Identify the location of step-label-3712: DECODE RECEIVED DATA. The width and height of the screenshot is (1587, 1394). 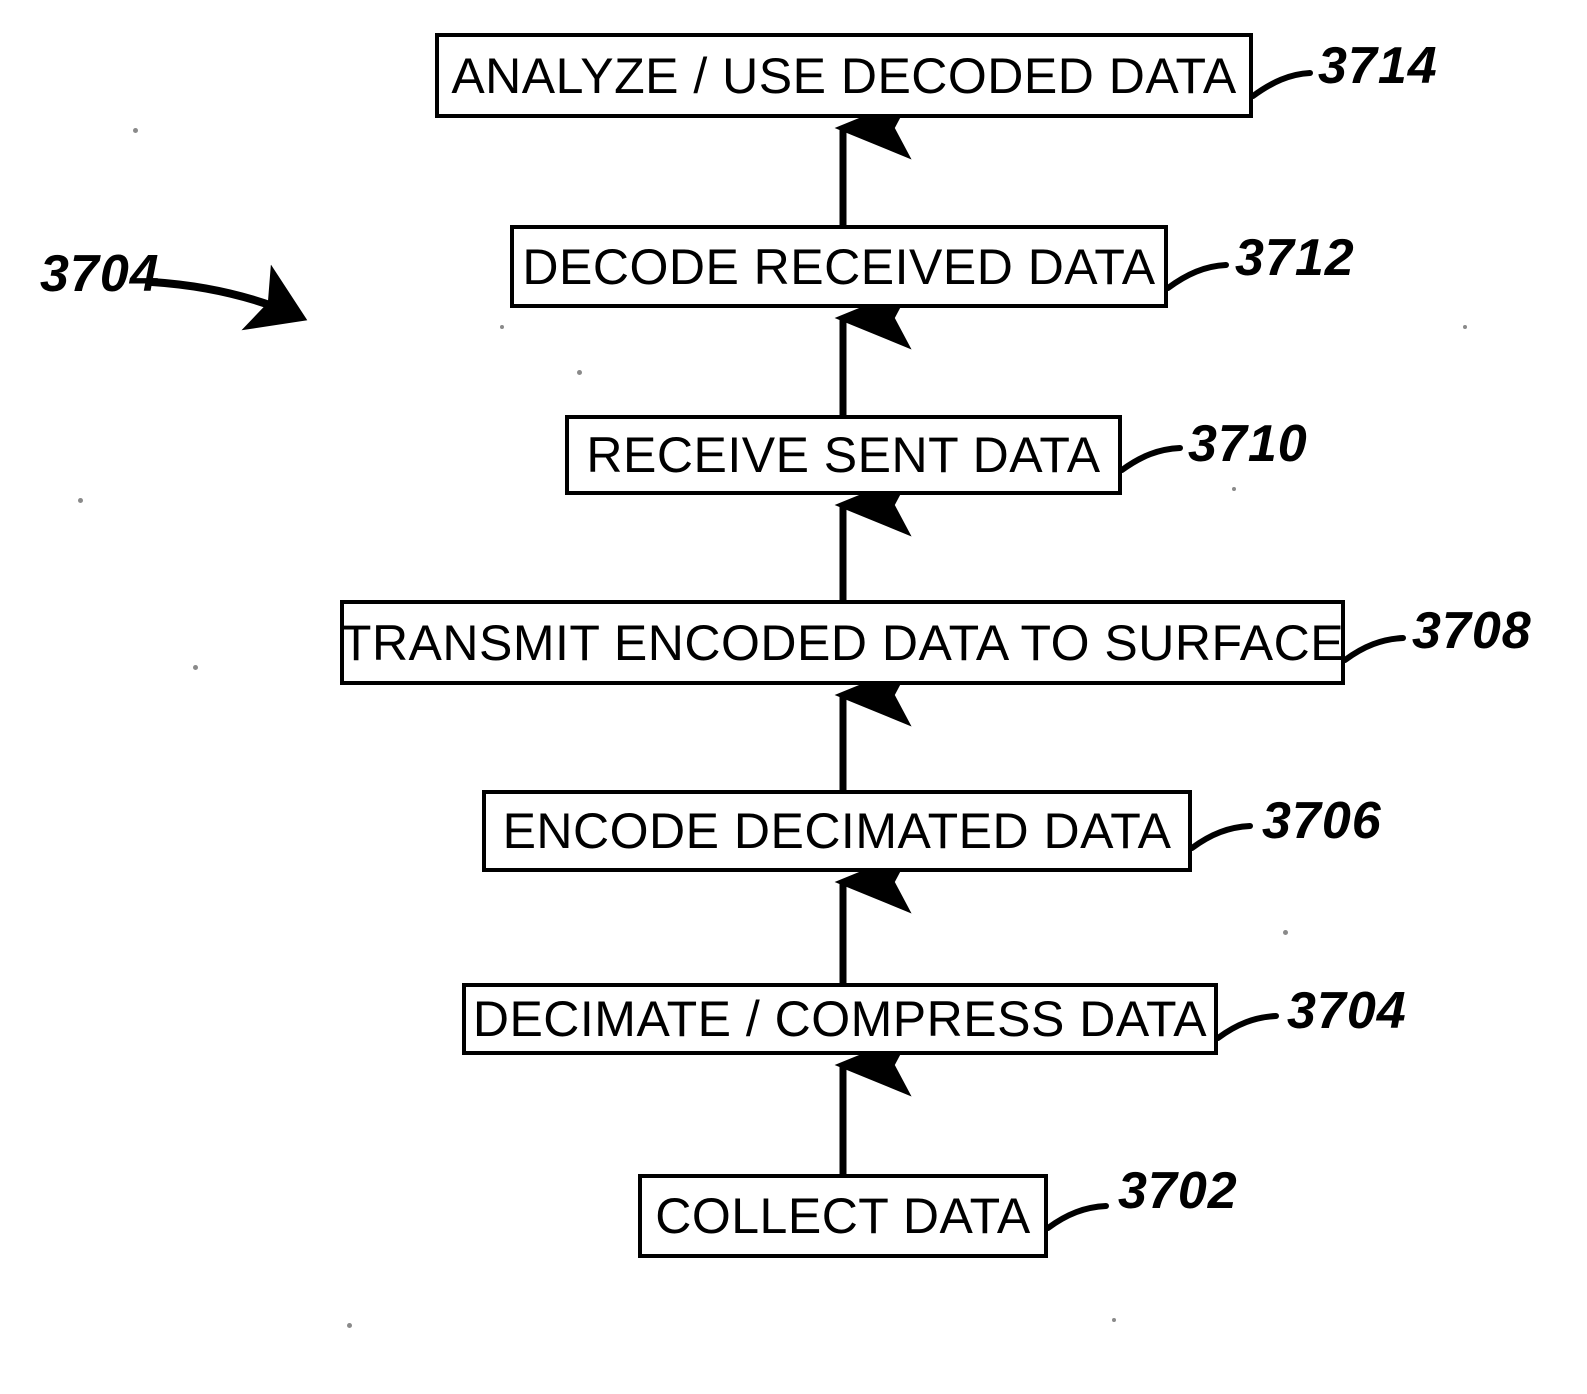
(839, 266).